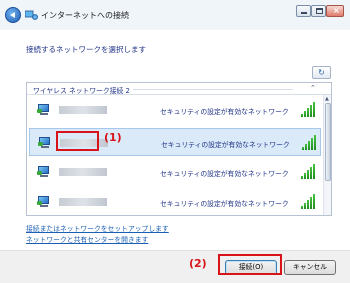 Image resolution: width=350 pixels, height=283 pixels. I want to click on minimize-button, so click(303, 11).